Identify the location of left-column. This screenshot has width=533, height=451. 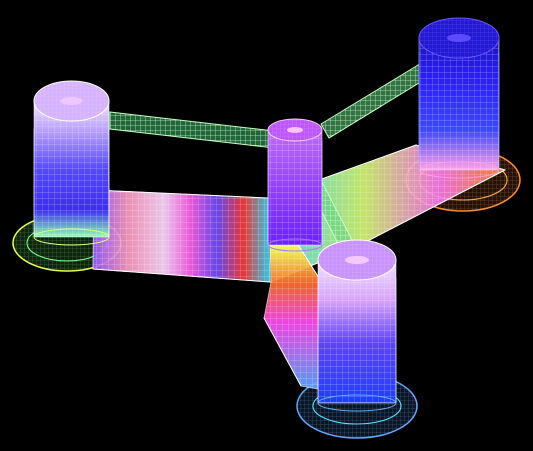
(71, 163).